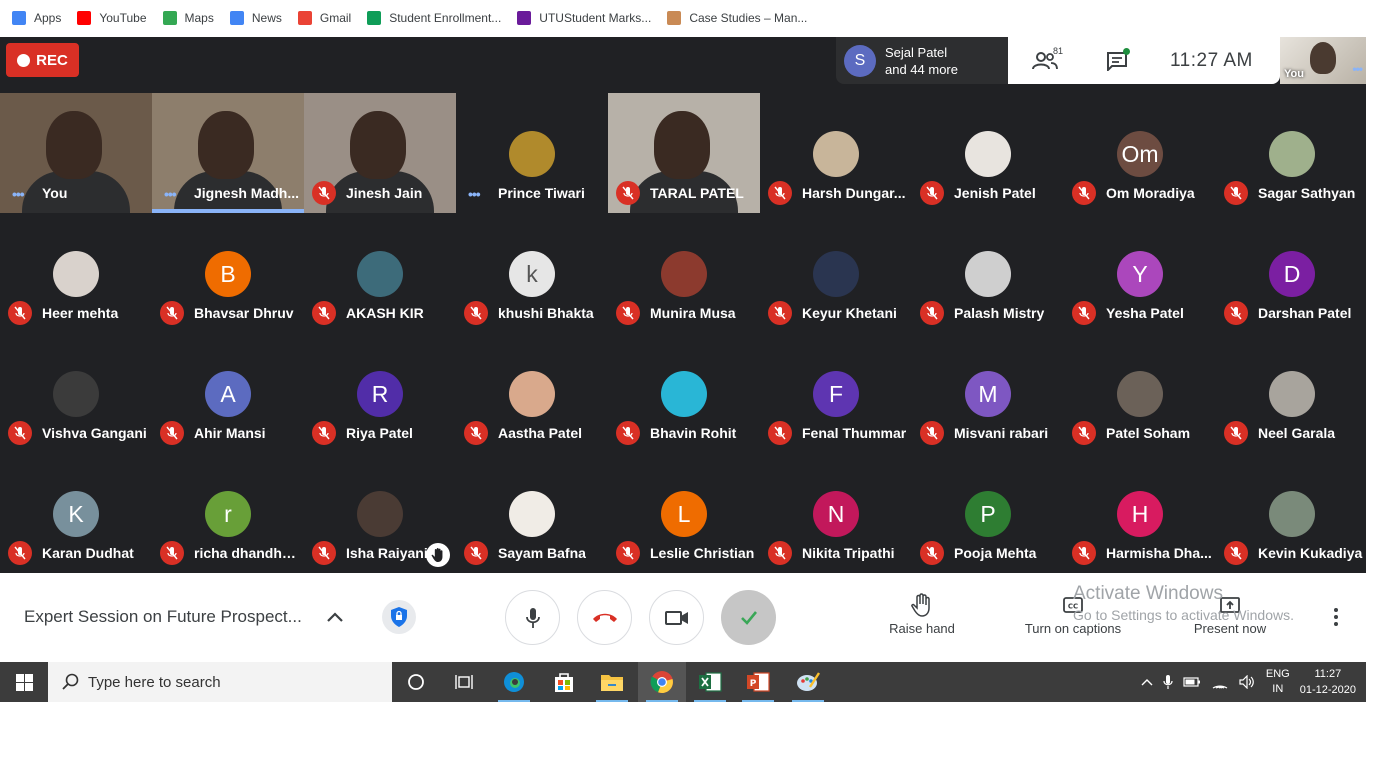 Image resolution: width=1376 pixels, height=768 pixels. I want to click on participant-tile: Sagar Sathyan, so click(1291, 153).